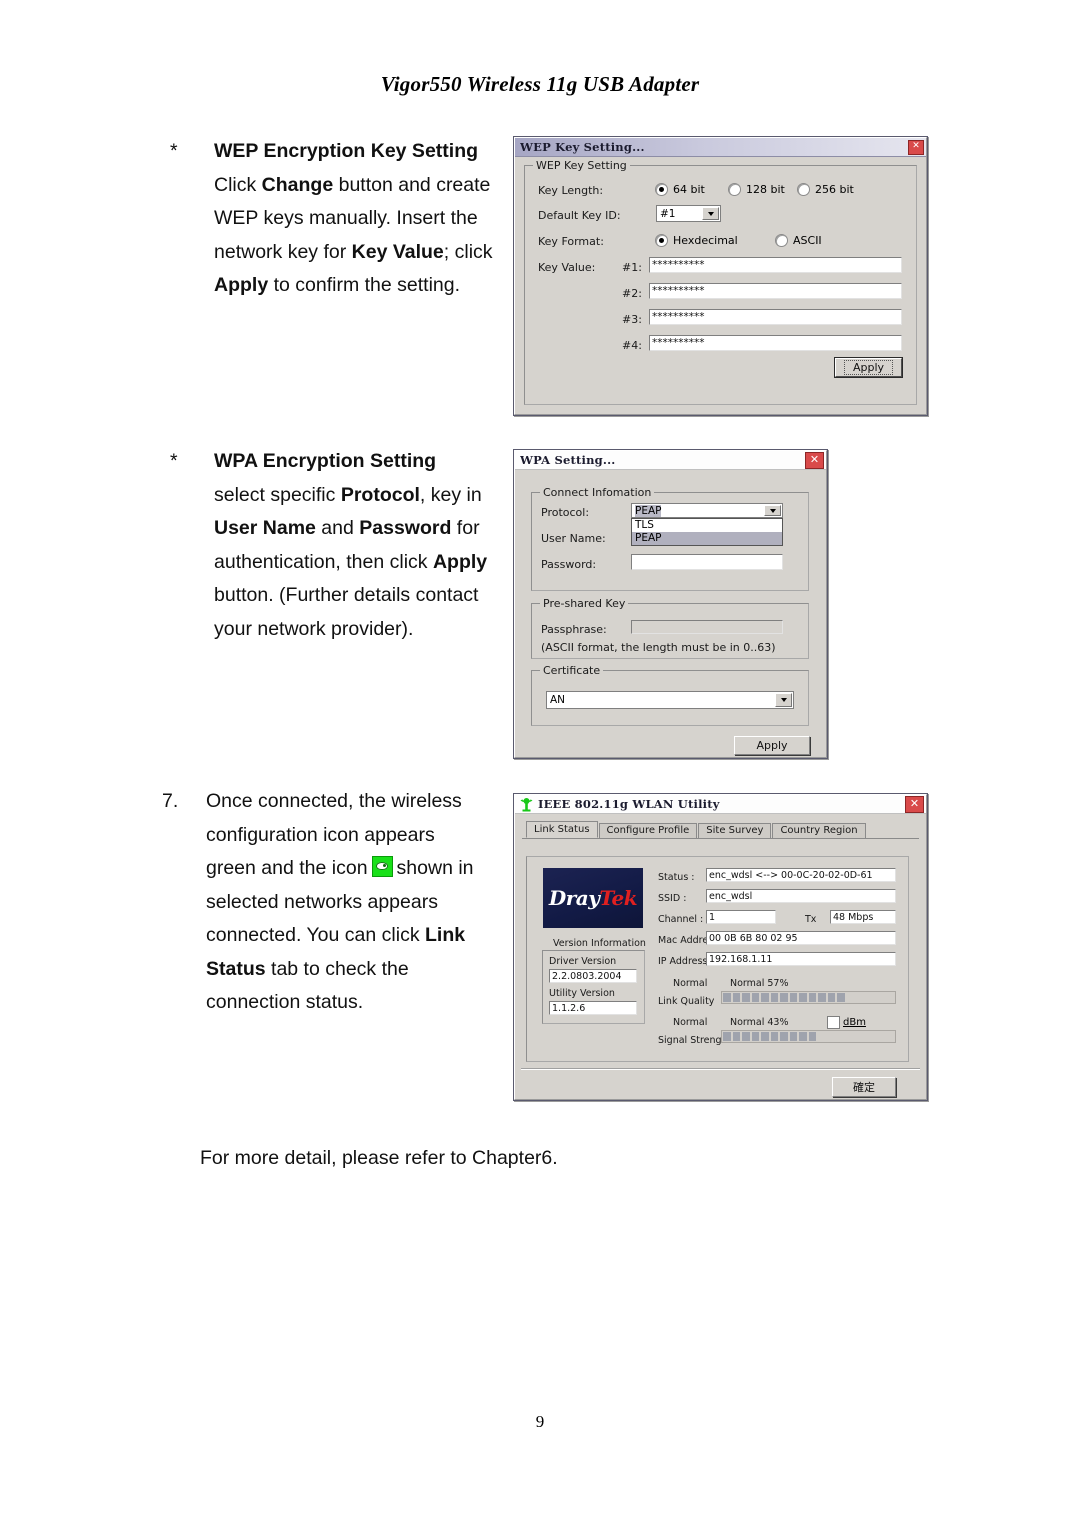 This screenshot has width=1080, height=1528. Describe the element at coordinates (680, 189) in the screenshot. I see `key-length-64bit-radio: 64 bit` at that location.